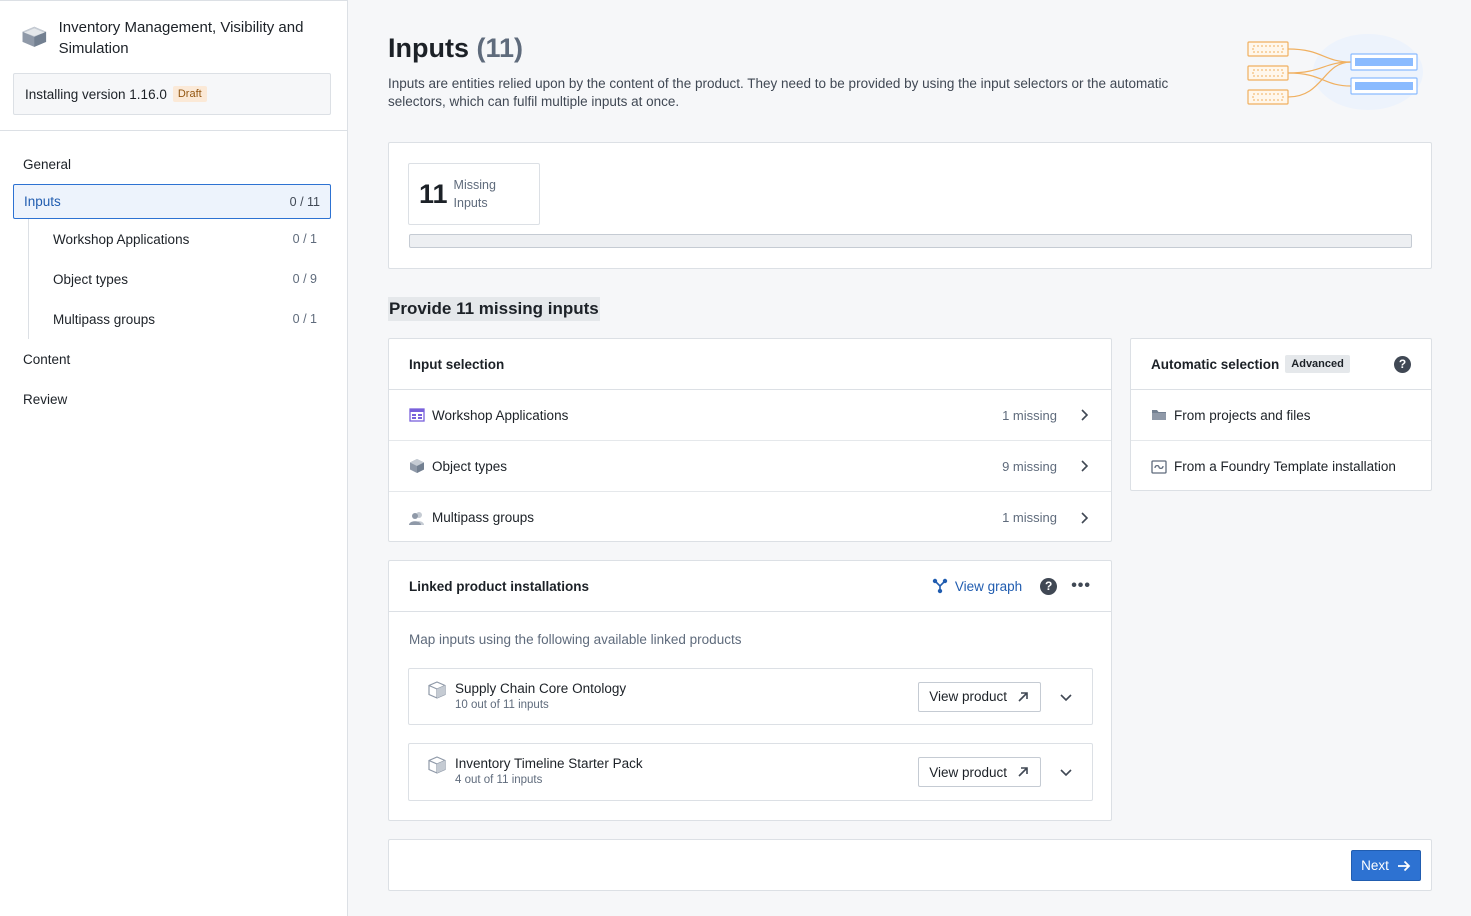 This screenshot has width=1471, height=916. I want to click on auto-row-projects-files: From projects and files, so click(1281, 415).